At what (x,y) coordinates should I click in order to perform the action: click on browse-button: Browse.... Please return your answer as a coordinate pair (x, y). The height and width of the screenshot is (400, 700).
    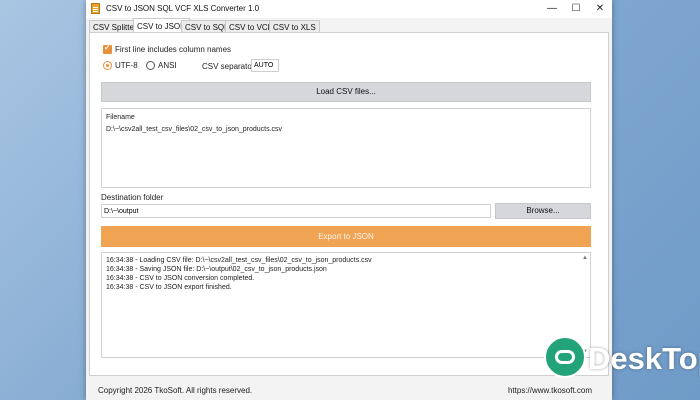
    Looking at the image, I should click on (543, 211).